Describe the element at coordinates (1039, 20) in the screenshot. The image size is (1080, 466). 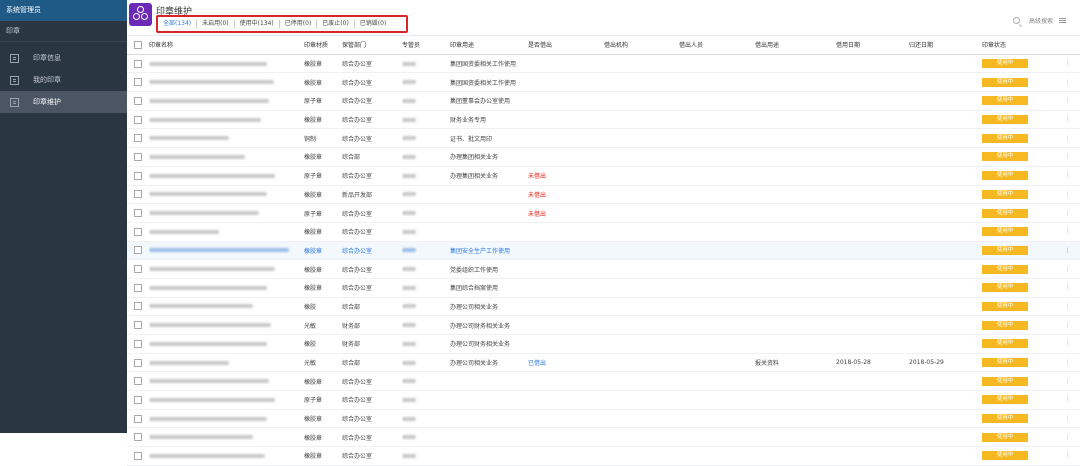
I see `advanced-search-button: 高级搜索` at that location.